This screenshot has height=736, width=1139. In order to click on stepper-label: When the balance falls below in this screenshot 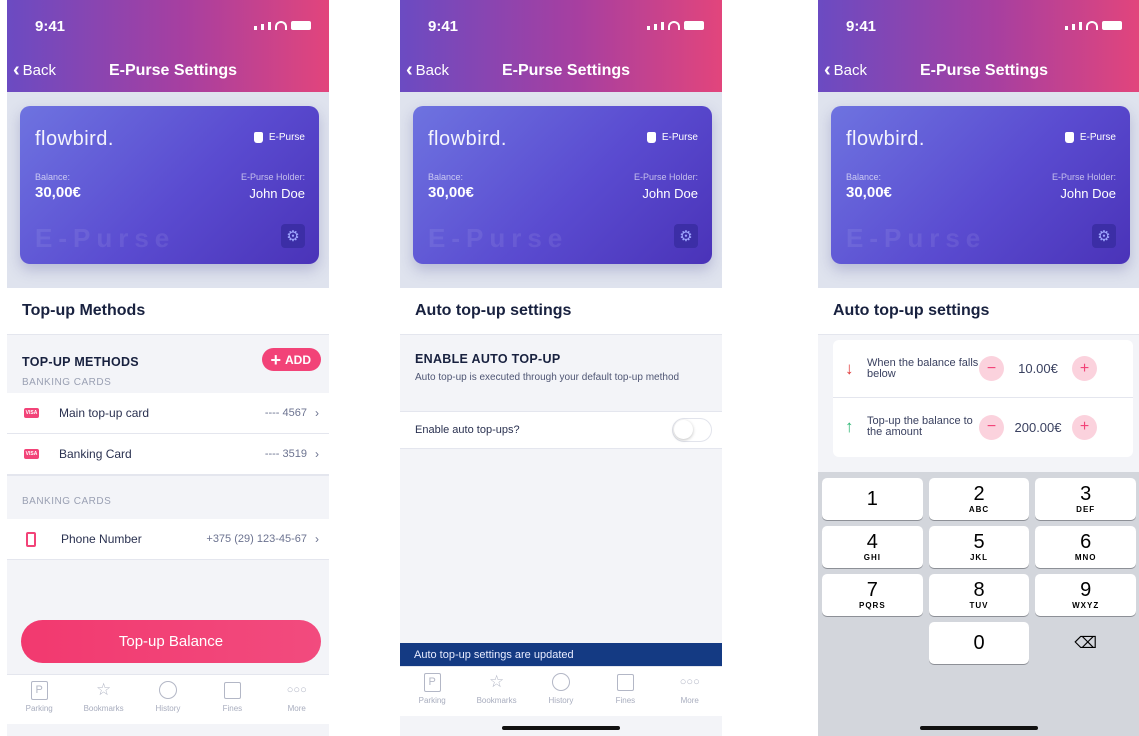, I will do `click(923, 368)`.